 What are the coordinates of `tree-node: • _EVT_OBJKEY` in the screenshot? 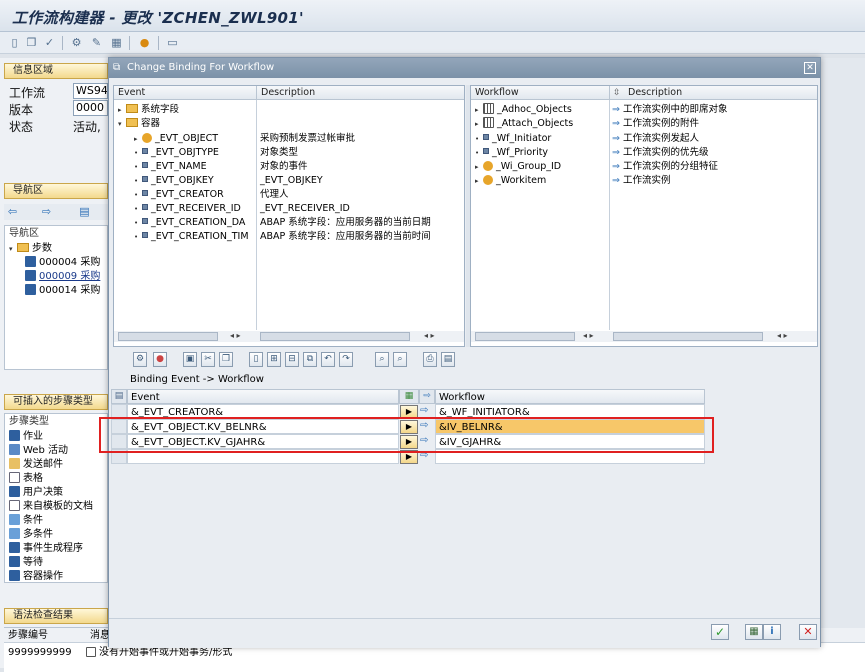 It's located at (174, 181).